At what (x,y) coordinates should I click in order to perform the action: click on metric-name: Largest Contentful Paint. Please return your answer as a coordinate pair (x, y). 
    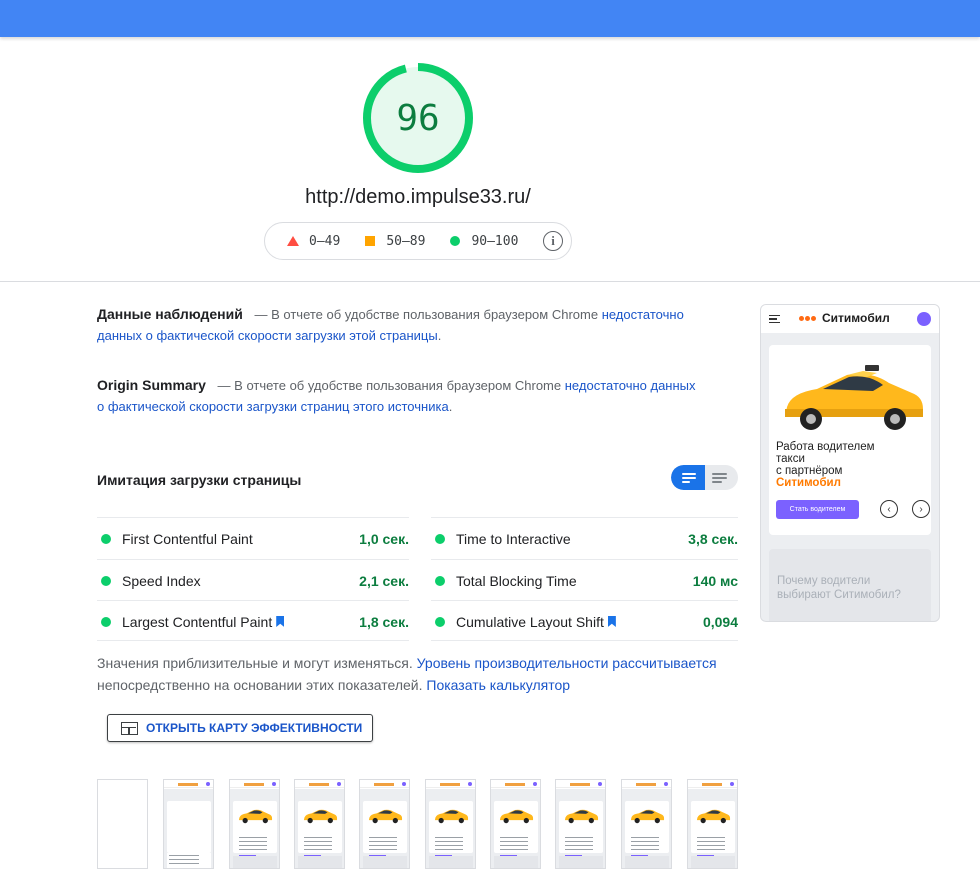
    Looking at the image, I should click on (197, 621).